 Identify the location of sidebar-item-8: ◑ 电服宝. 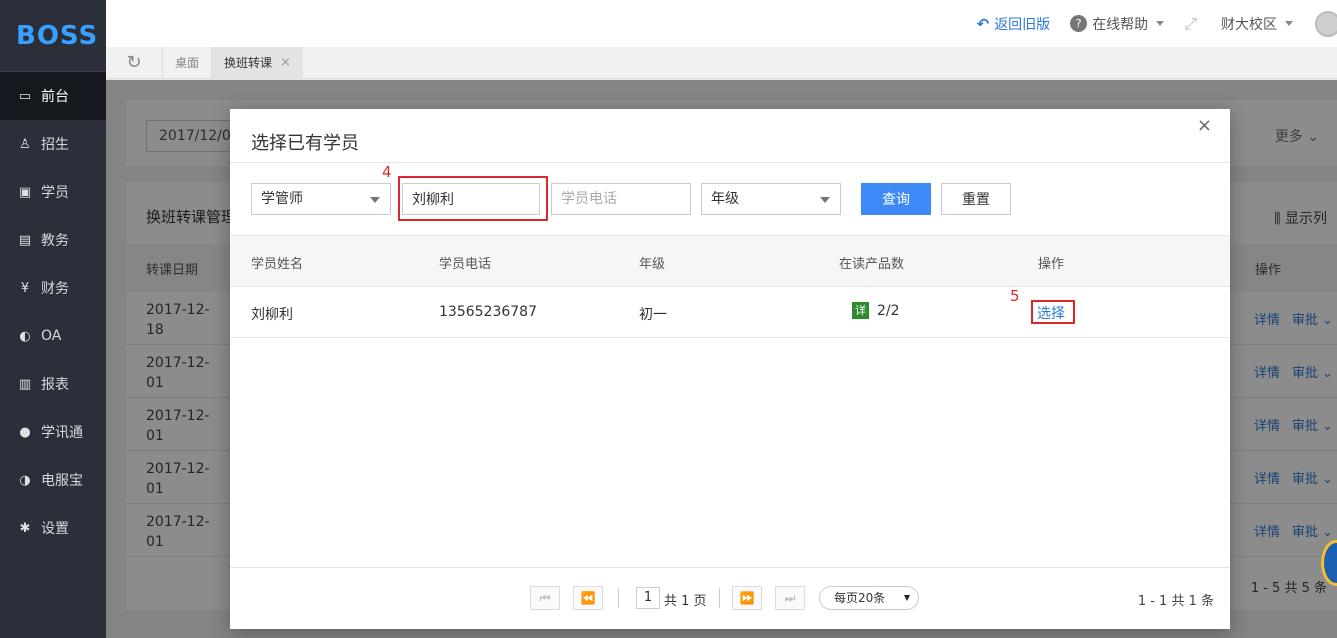
(53, 480).